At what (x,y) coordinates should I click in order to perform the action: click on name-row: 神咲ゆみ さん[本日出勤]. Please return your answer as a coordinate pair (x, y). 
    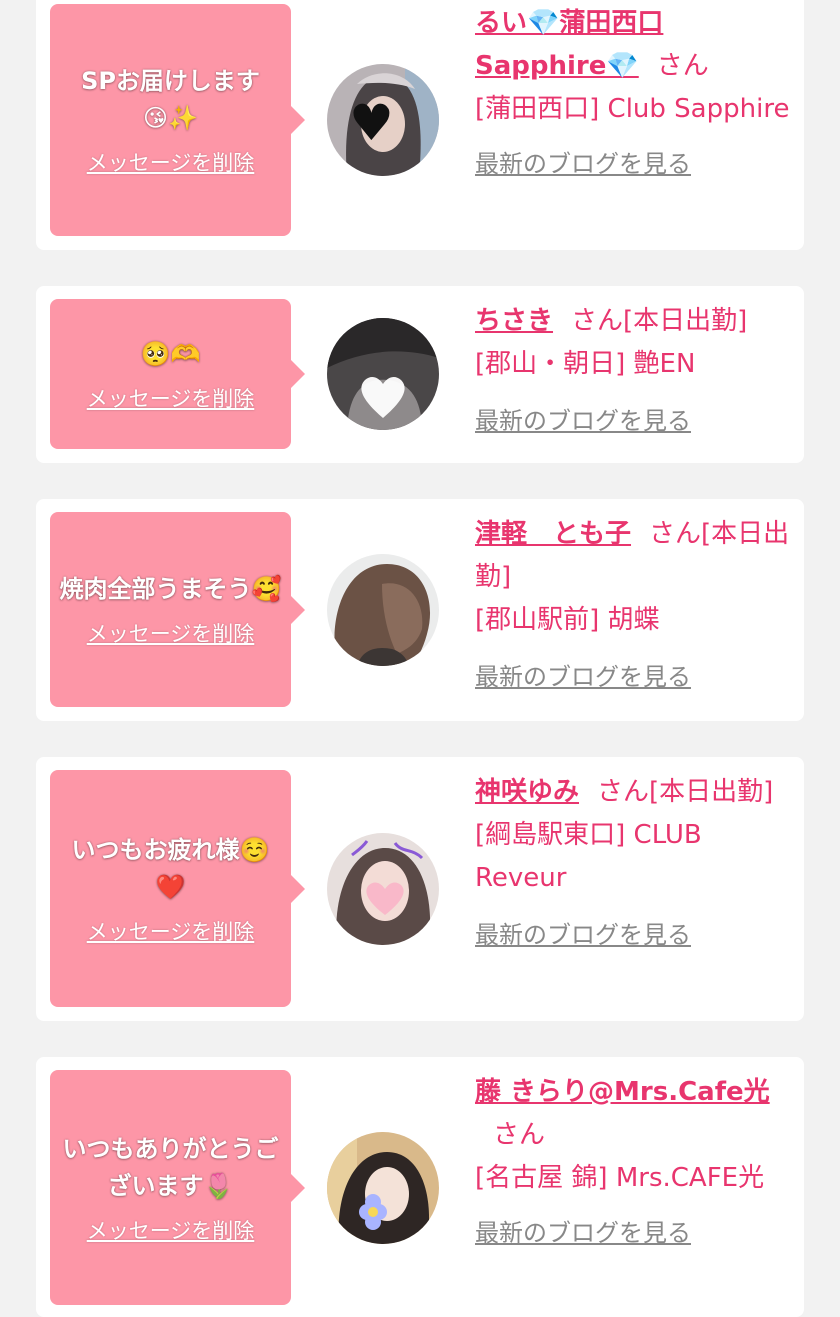
    Looking at the image, I should click on (632, 792).